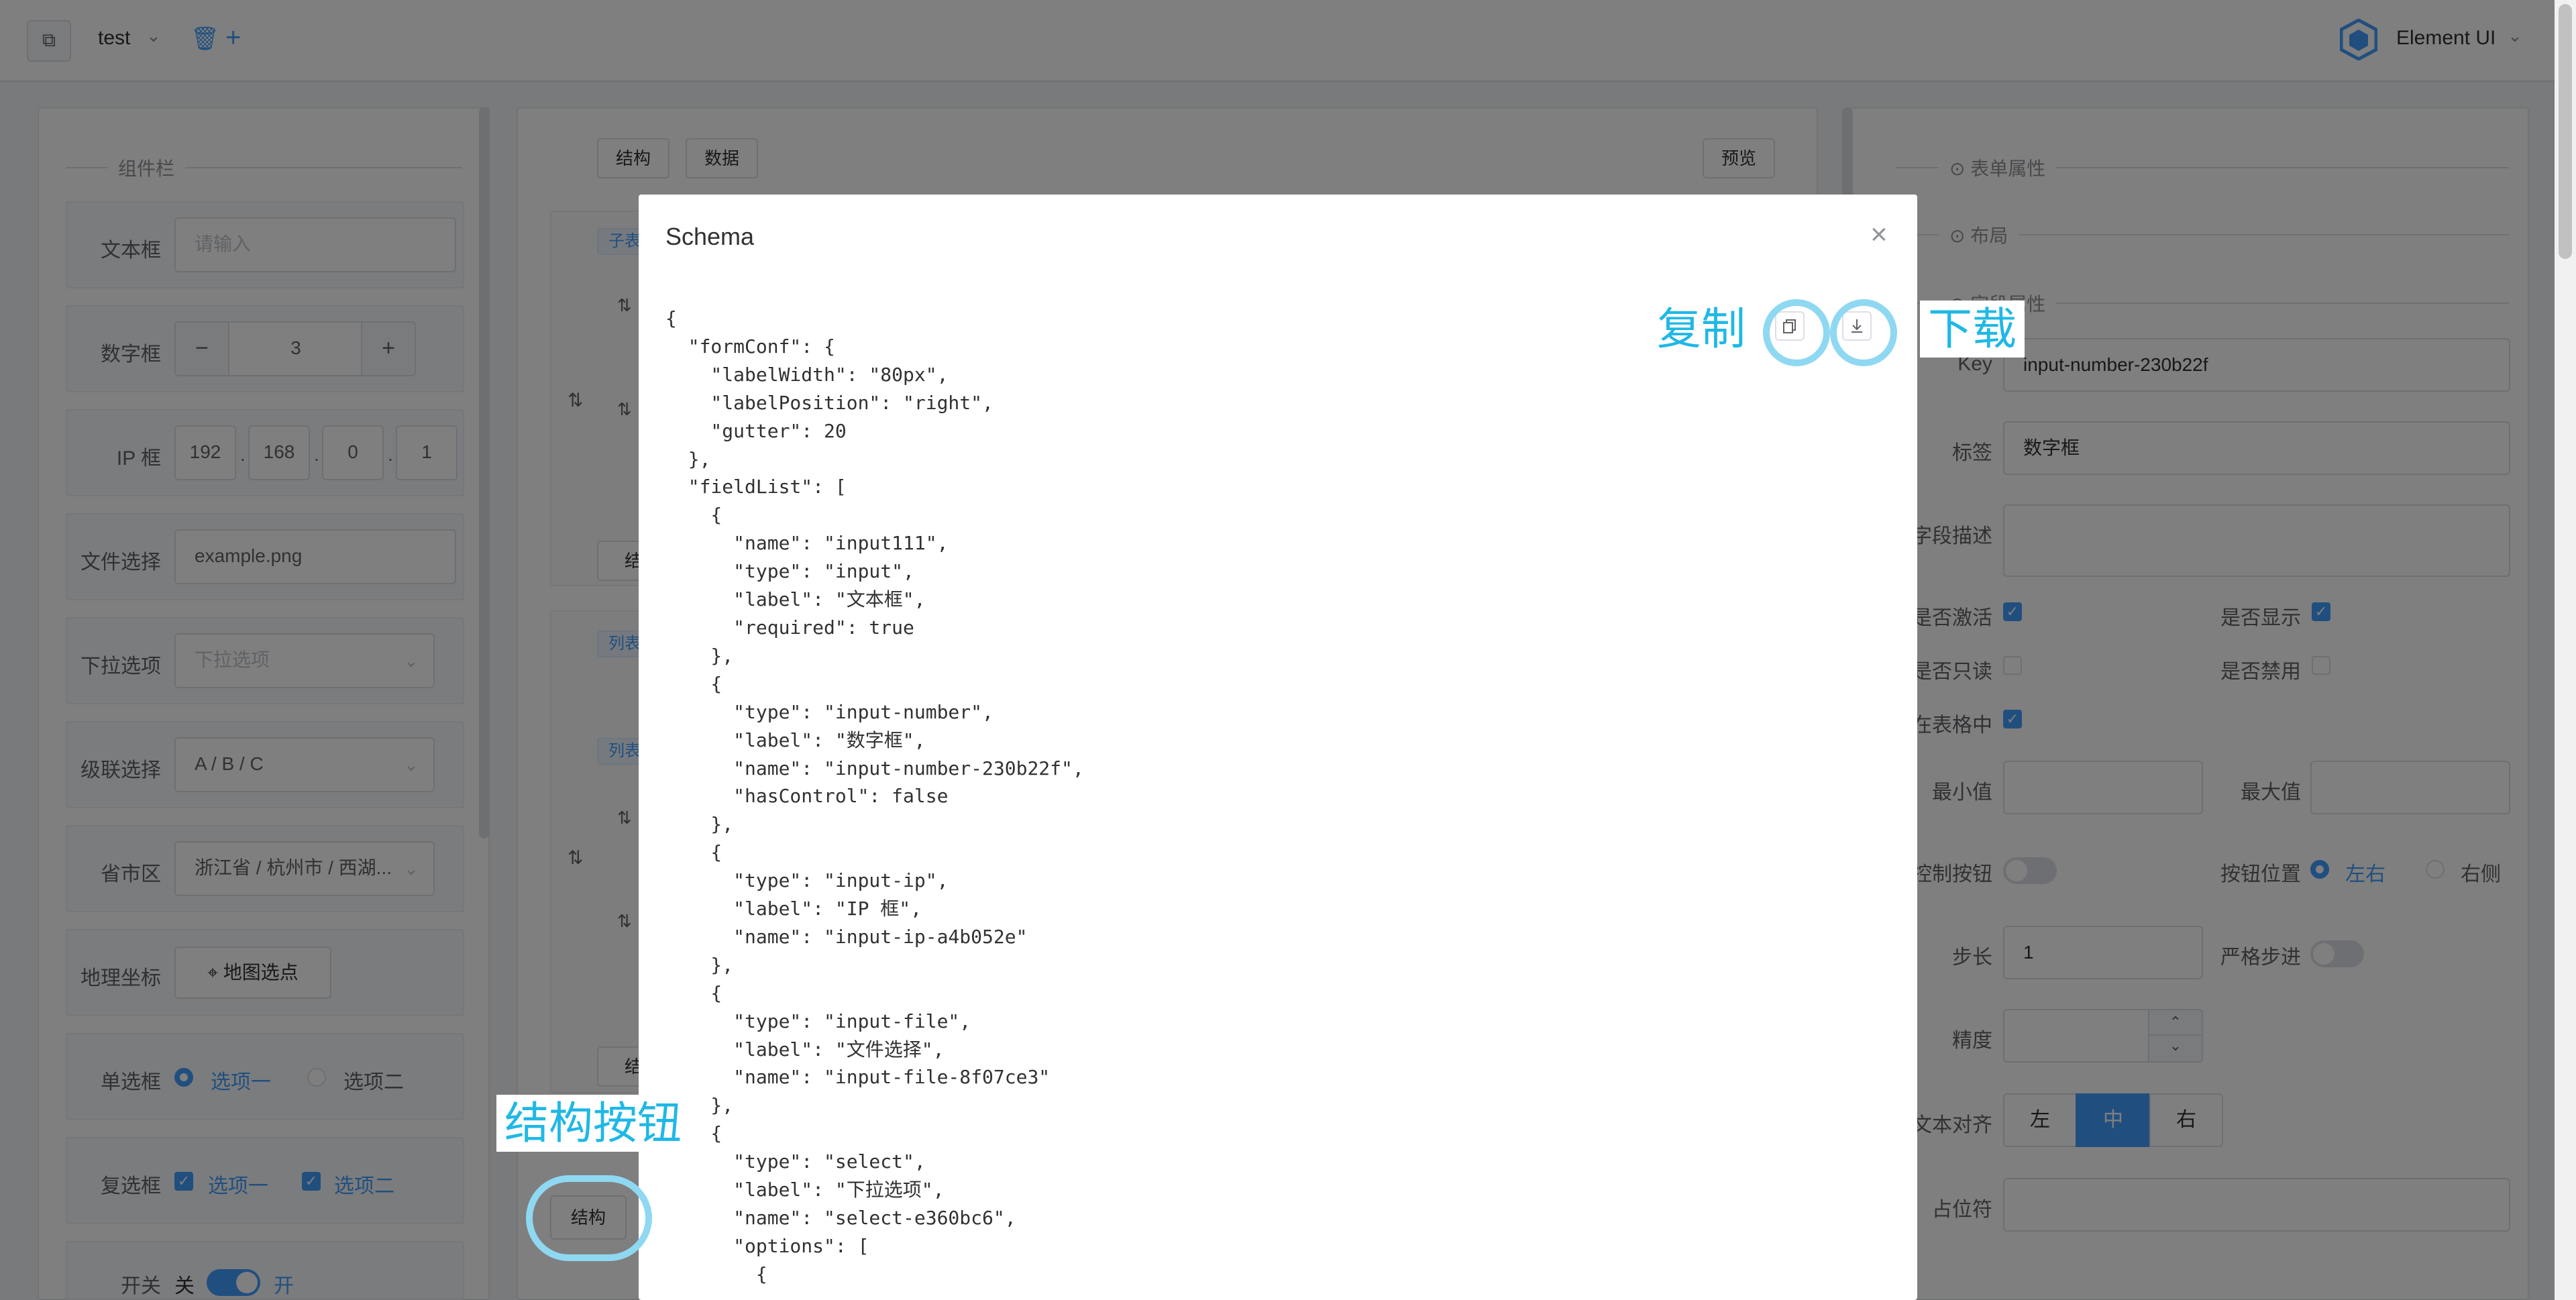 The image size is (2576, 1300). I want to click on annotation-copy: 复制, so click(1701, 330).